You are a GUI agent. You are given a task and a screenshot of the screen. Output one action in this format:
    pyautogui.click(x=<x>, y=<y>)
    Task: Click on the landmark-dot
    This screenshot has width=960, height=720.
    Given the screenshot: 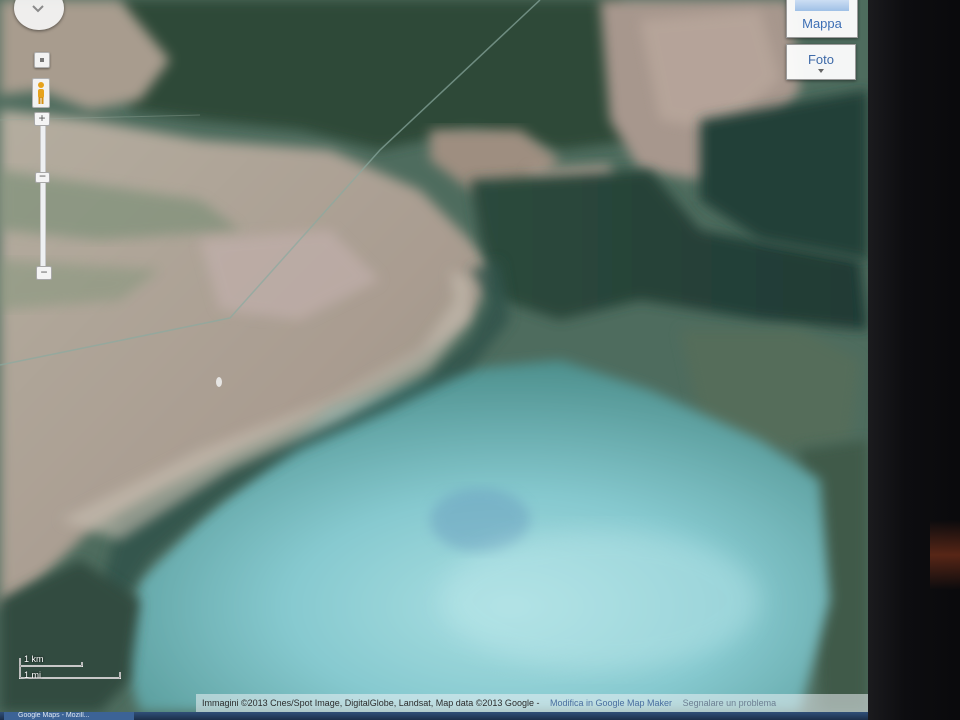 What is the action you would take?
    pyautogui.click(x=219, y=382)
    